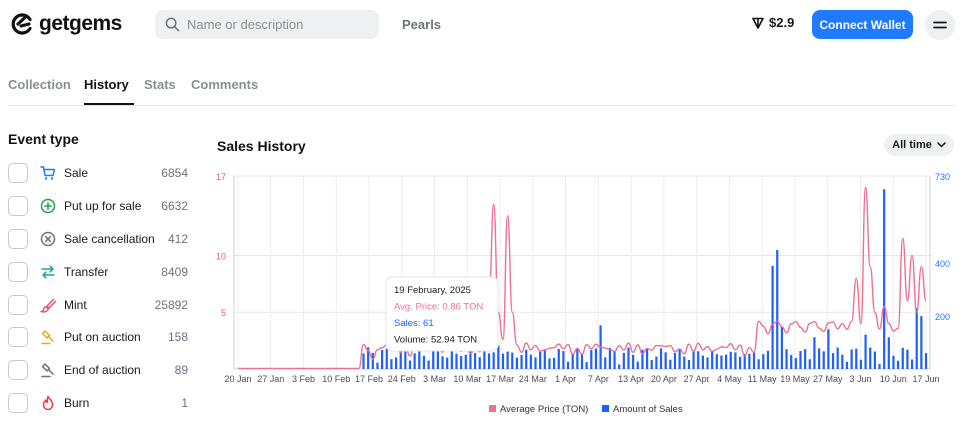 The height and width of the screenshot is (438, 974). Describe the element at coordinates (98, 370) in the screenshot. I see `event-item-end-of-auction: End of auction 89` at that location.